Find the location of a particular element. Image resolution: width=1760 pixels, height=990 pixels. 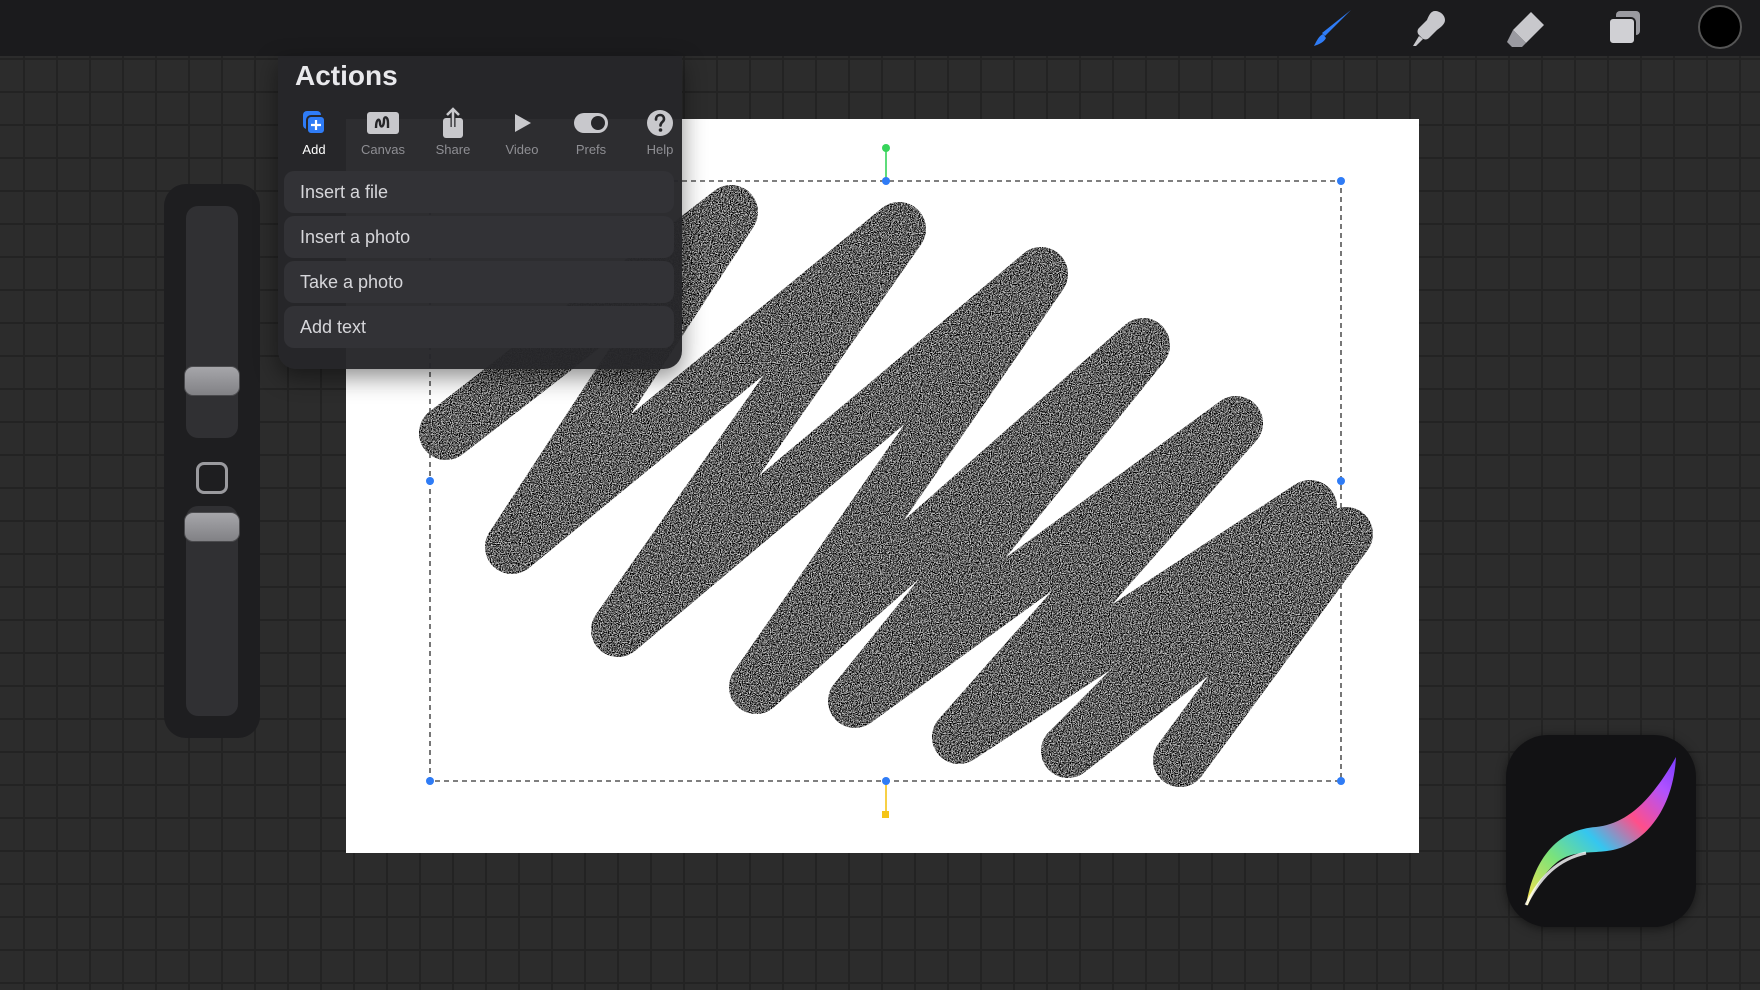

rotation-handle is located at coordinates (886, 148).